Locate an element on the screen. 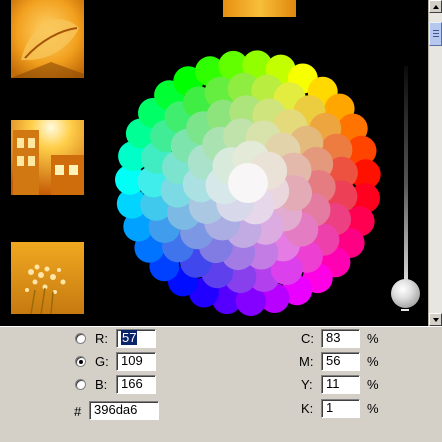 The image size is (442, 442). y-label: Y: is located at coordinates (307, 384).